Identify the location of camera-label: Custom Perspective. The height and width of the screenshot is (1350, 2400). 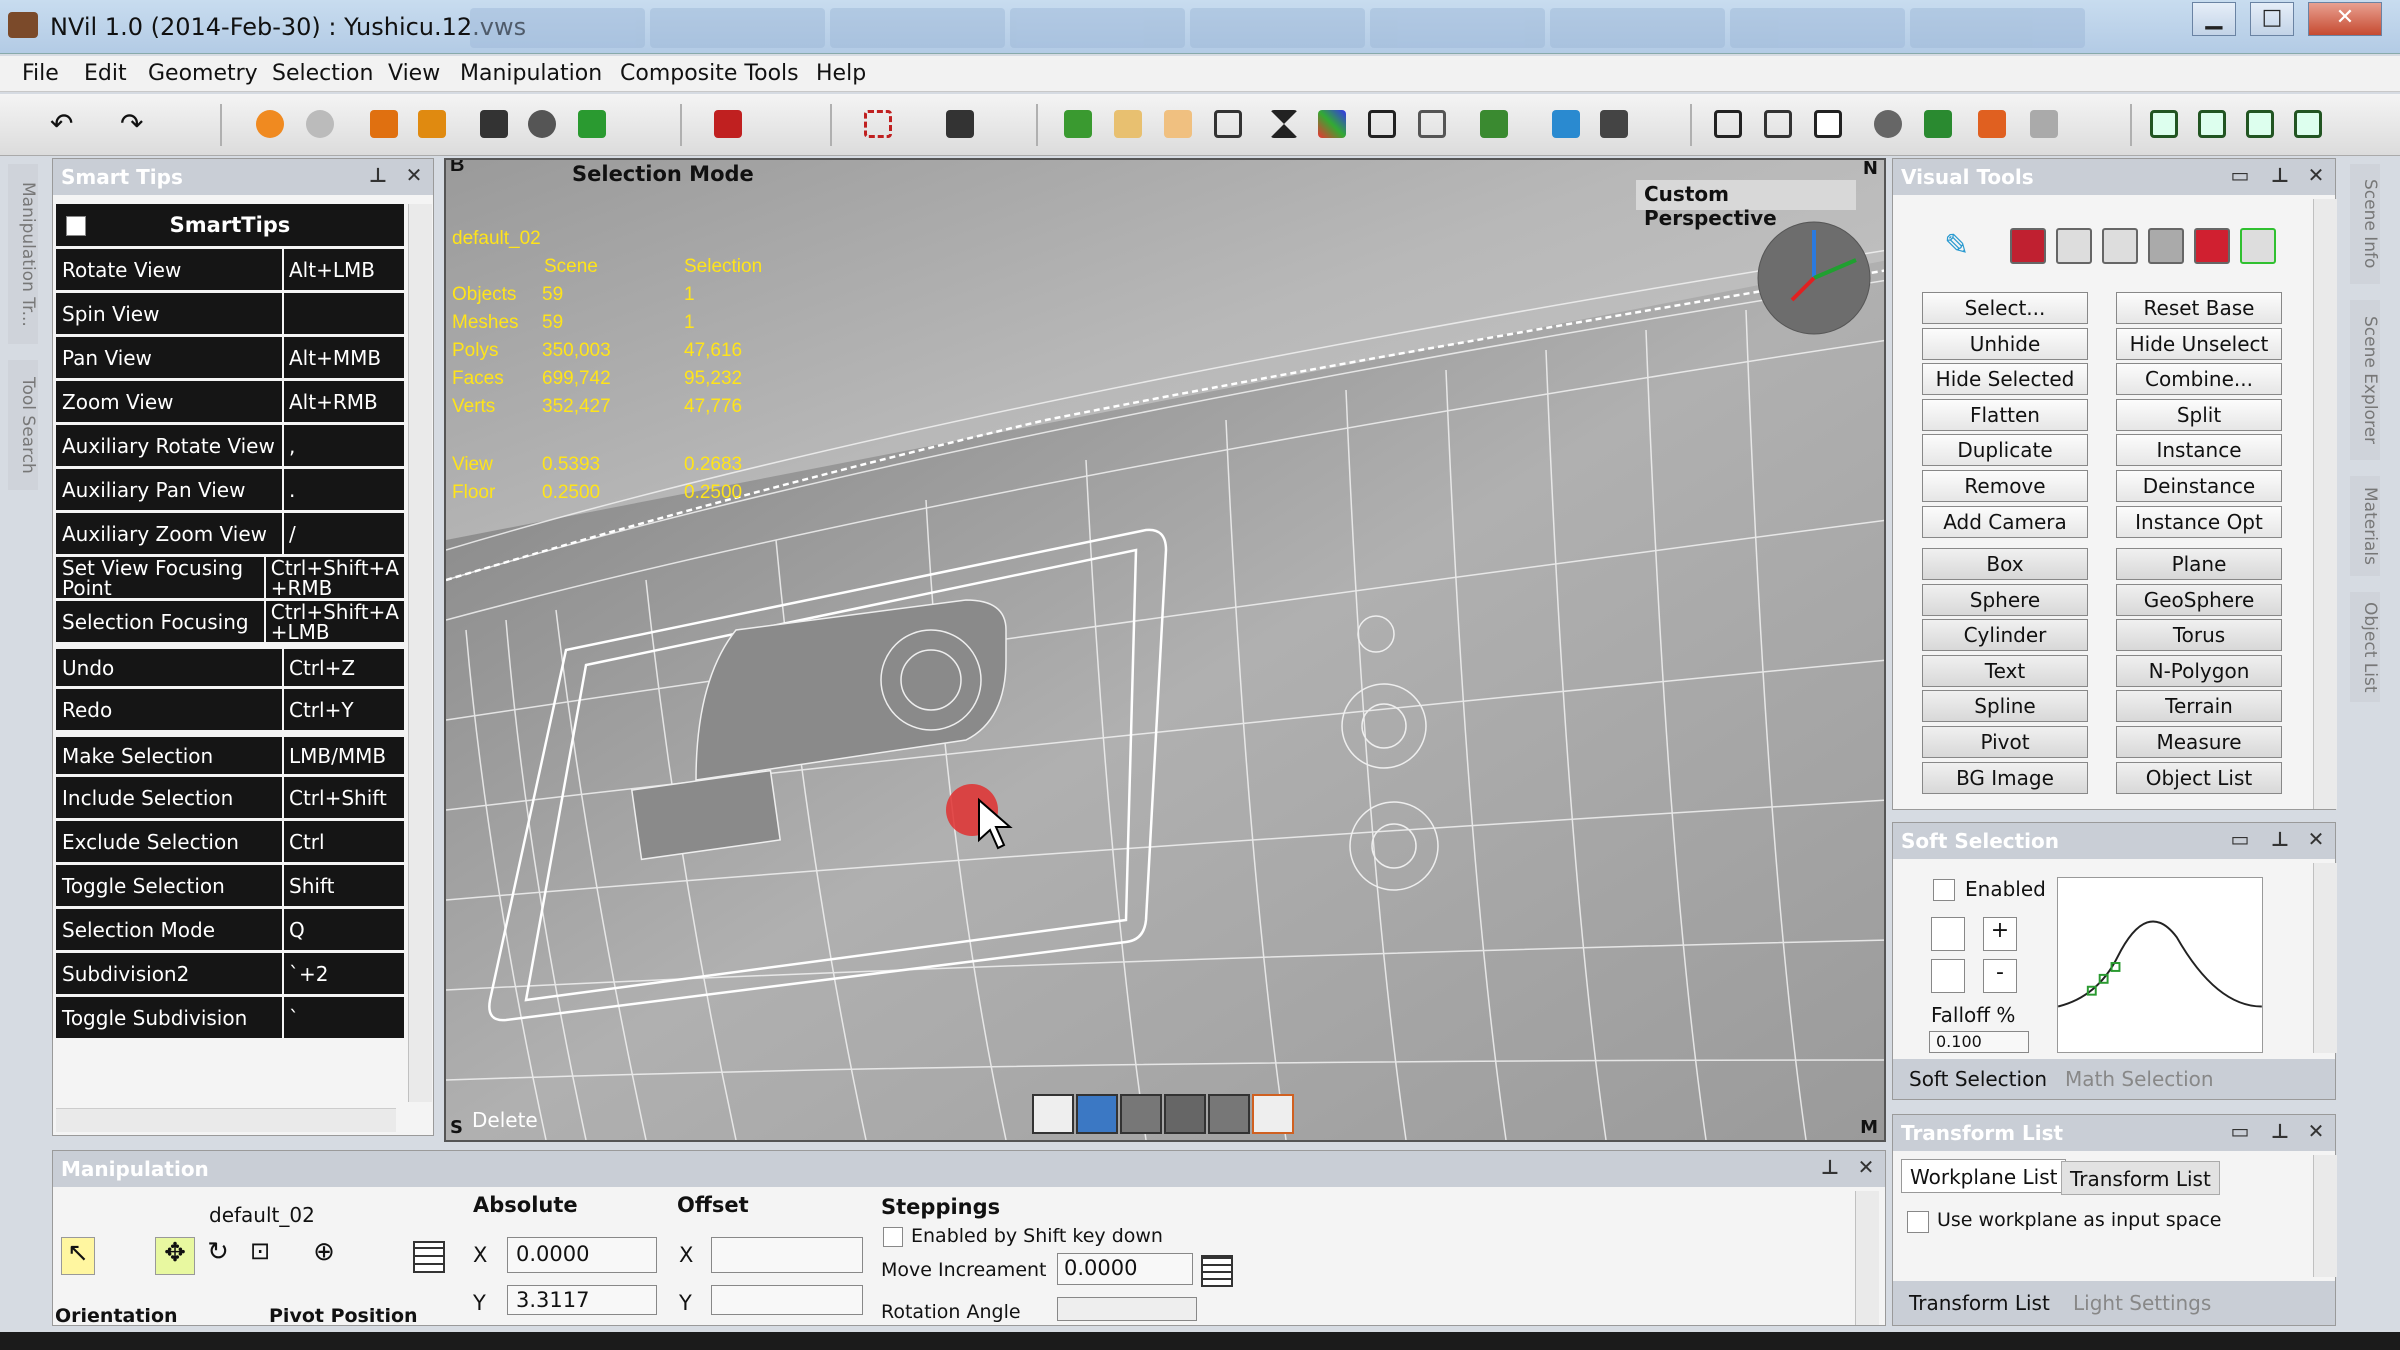
(1746, 205).